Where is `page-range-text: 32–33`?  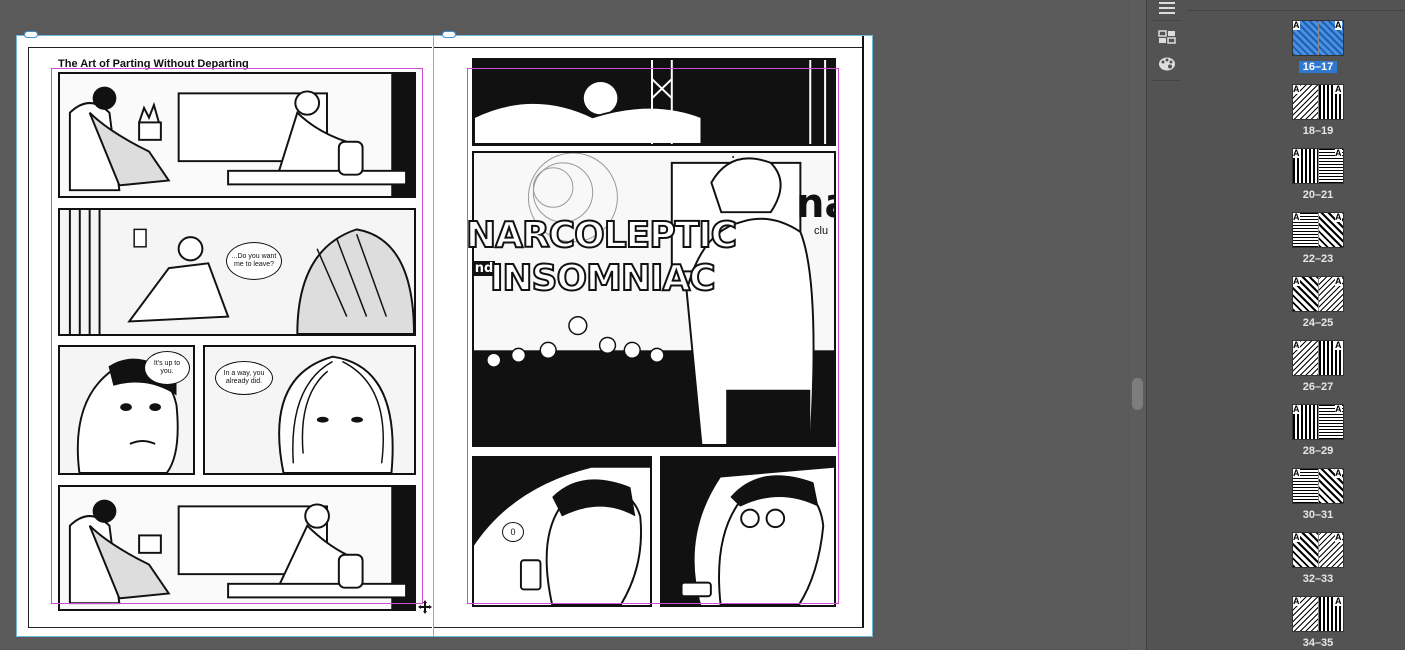 page-range-text: 32–33 is located at coordinates (1318, 579).